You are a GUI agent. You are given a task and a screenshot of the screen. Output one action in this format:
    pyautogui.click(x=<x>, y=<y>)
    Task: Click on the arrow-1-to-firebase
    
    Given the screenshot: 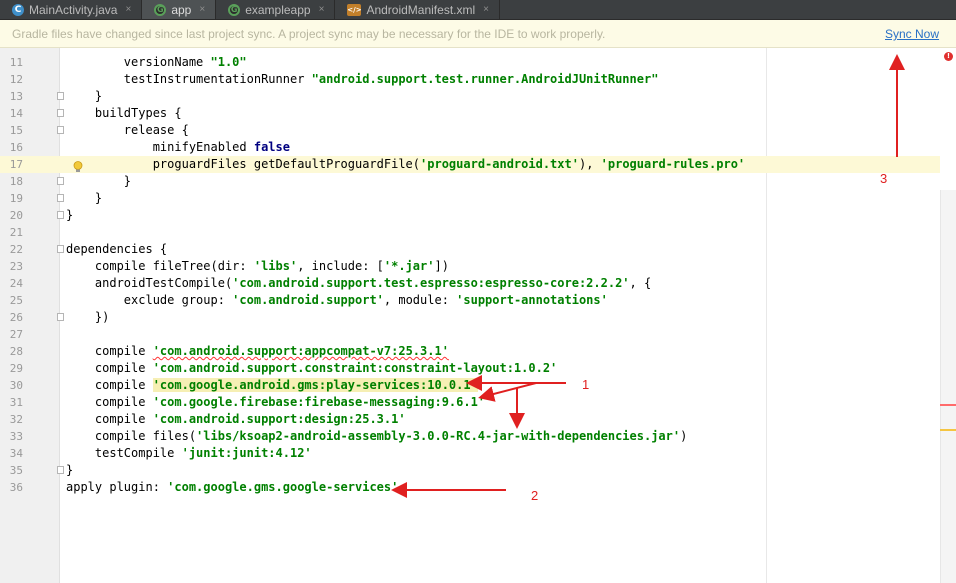 What is the action you would take?
    pyautogui.click(x=507, y=392)
    